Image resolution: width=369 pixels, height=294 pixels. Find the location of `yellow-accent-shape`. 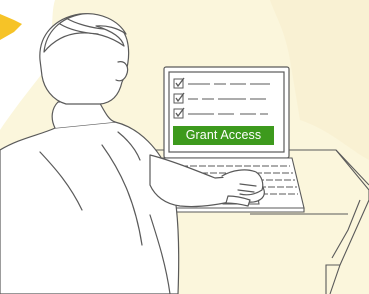

yellow-accent-shape is located at coordinates (11, 27).